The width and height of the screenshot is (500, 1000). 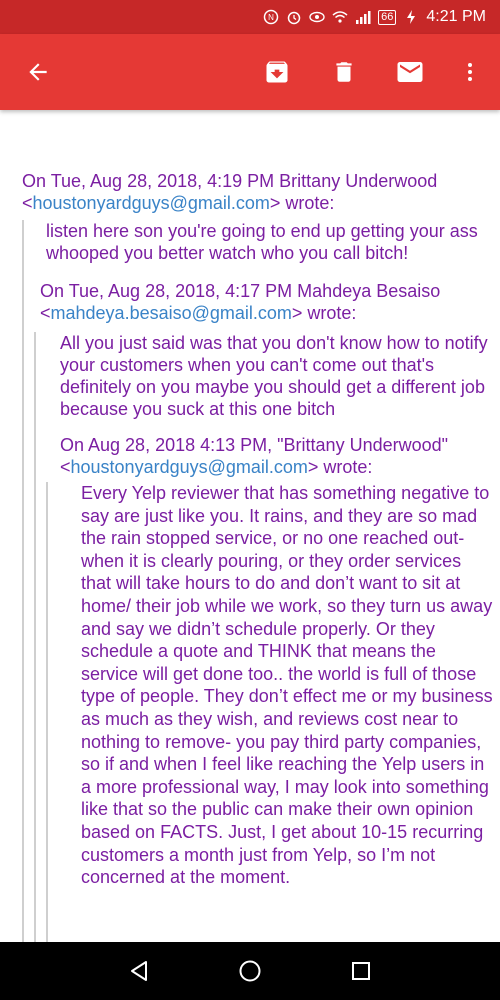 I want to click on back-triangle-icon, so click(x=139, y=971).